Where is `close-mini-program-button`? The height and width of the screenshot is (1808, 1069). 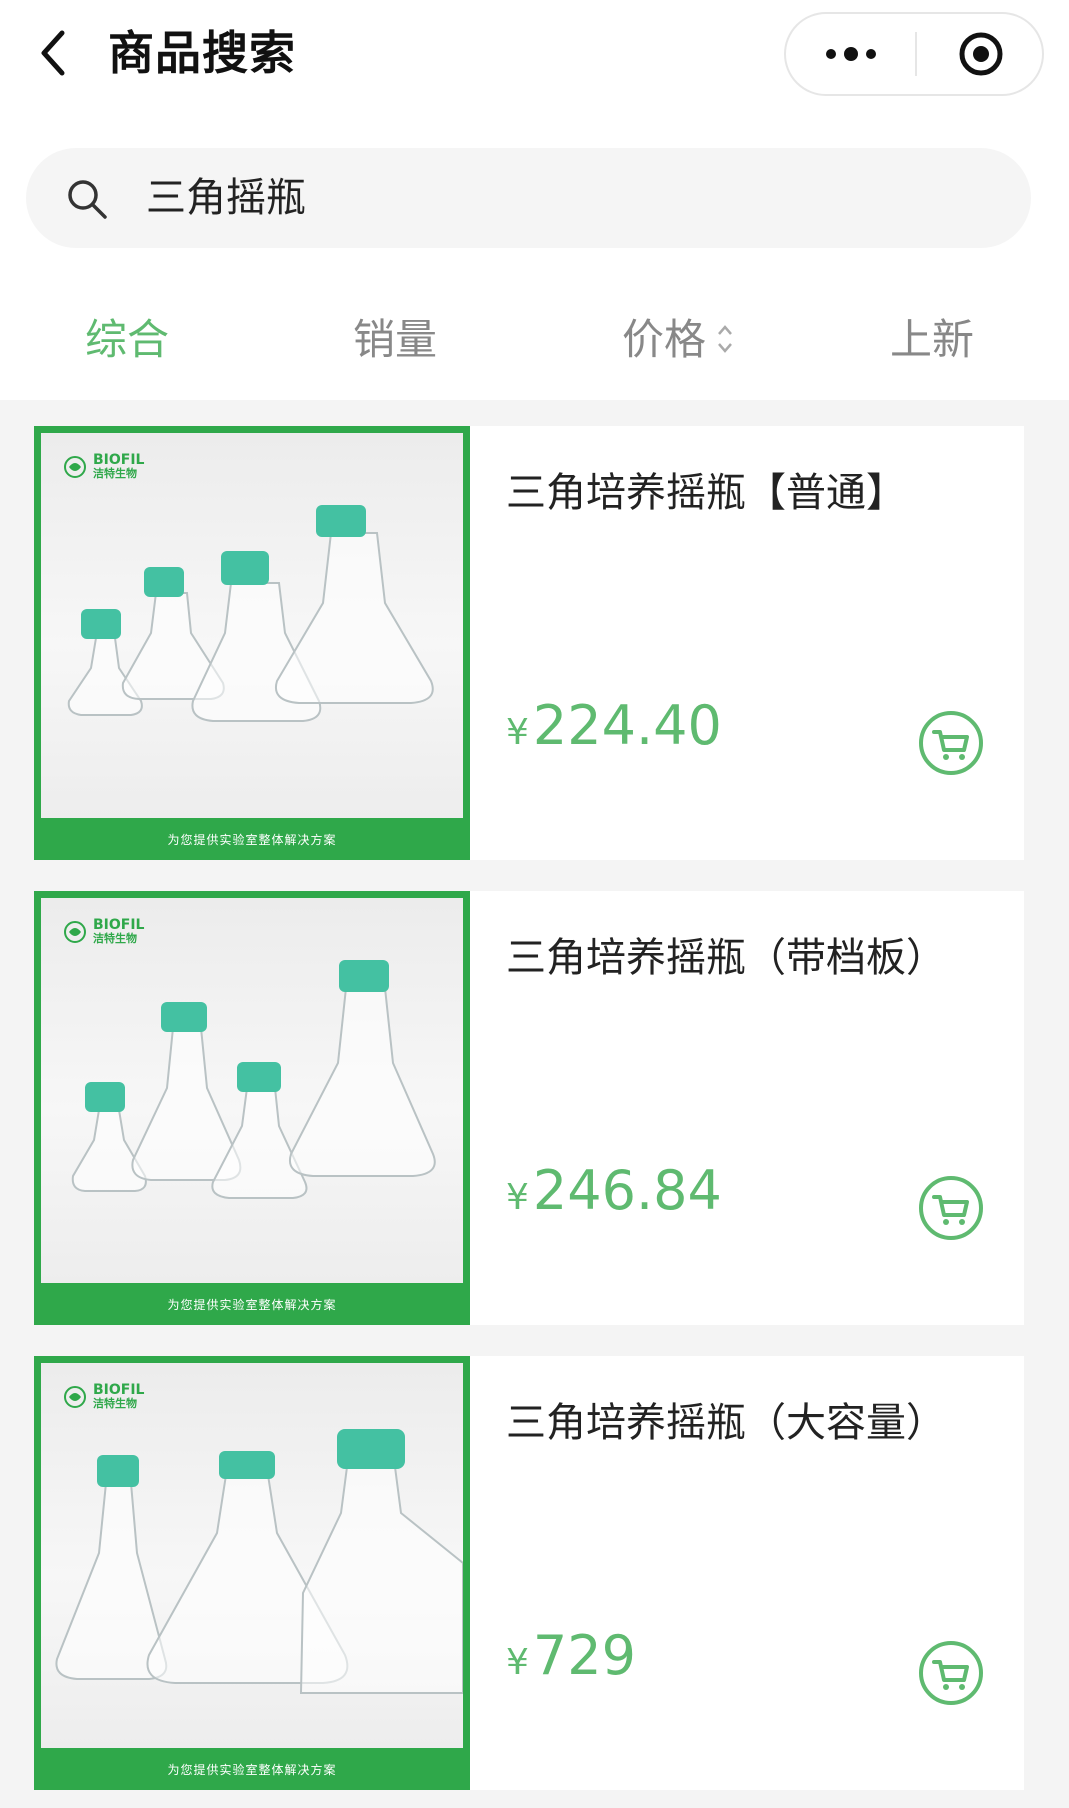 close-mini-program-button is located at coordinates (980, 54).